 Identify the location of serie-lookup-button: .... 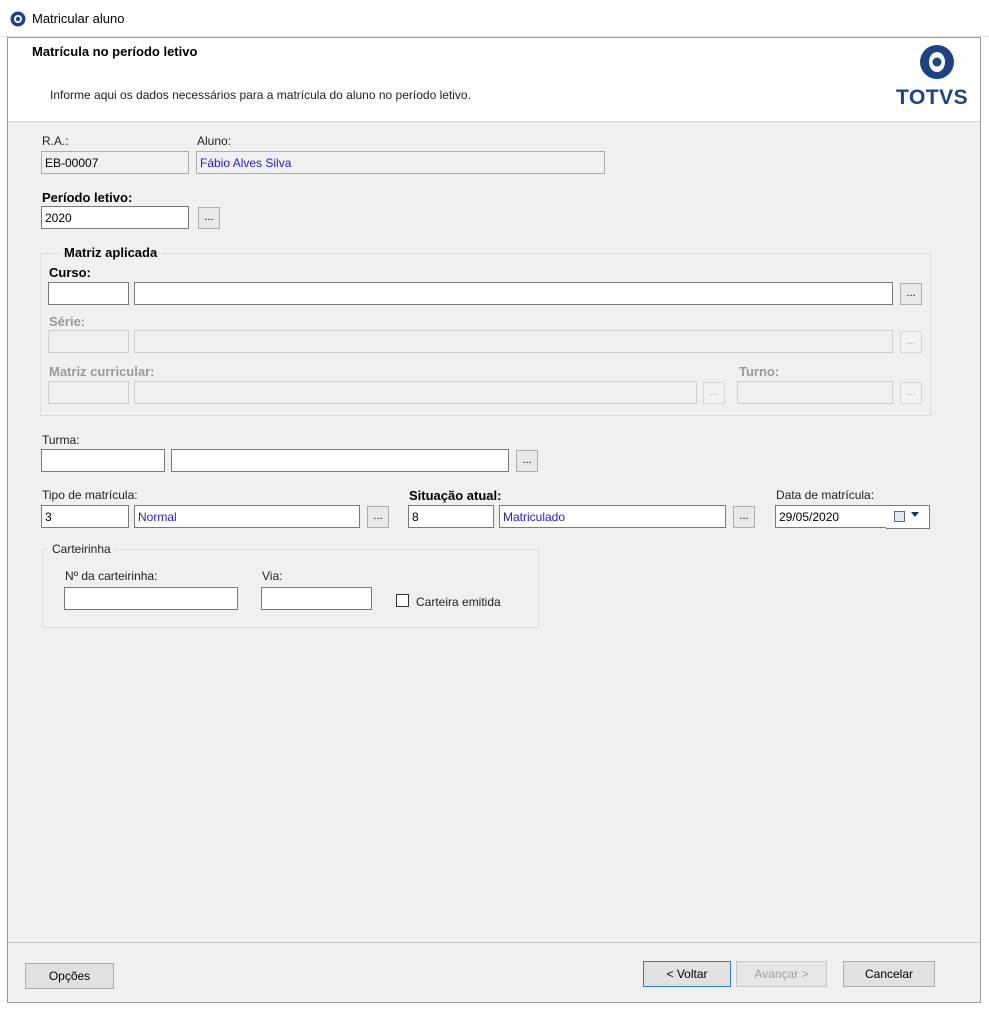
(911, 342).